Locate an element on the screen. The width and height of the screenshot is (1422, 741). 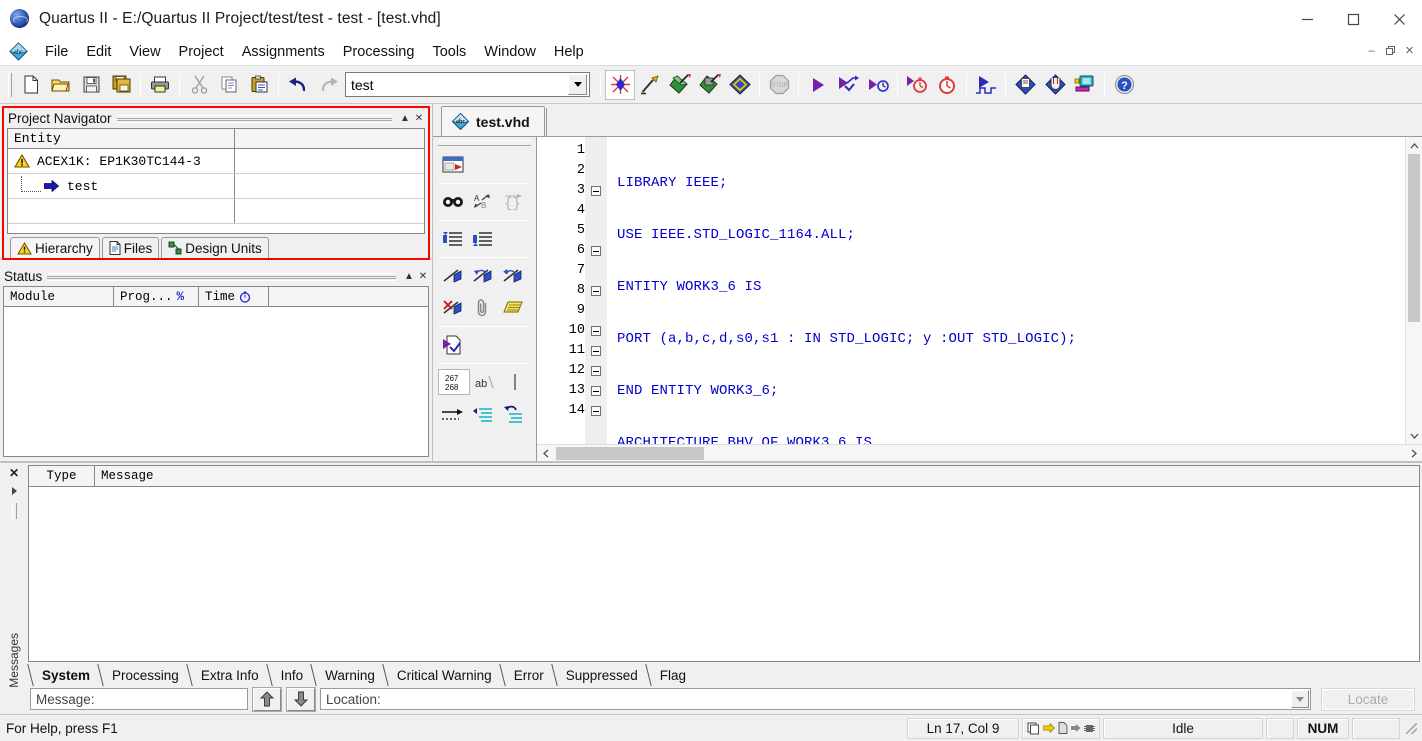
message-filter-input: Message: is located at coordinates (139, 699).